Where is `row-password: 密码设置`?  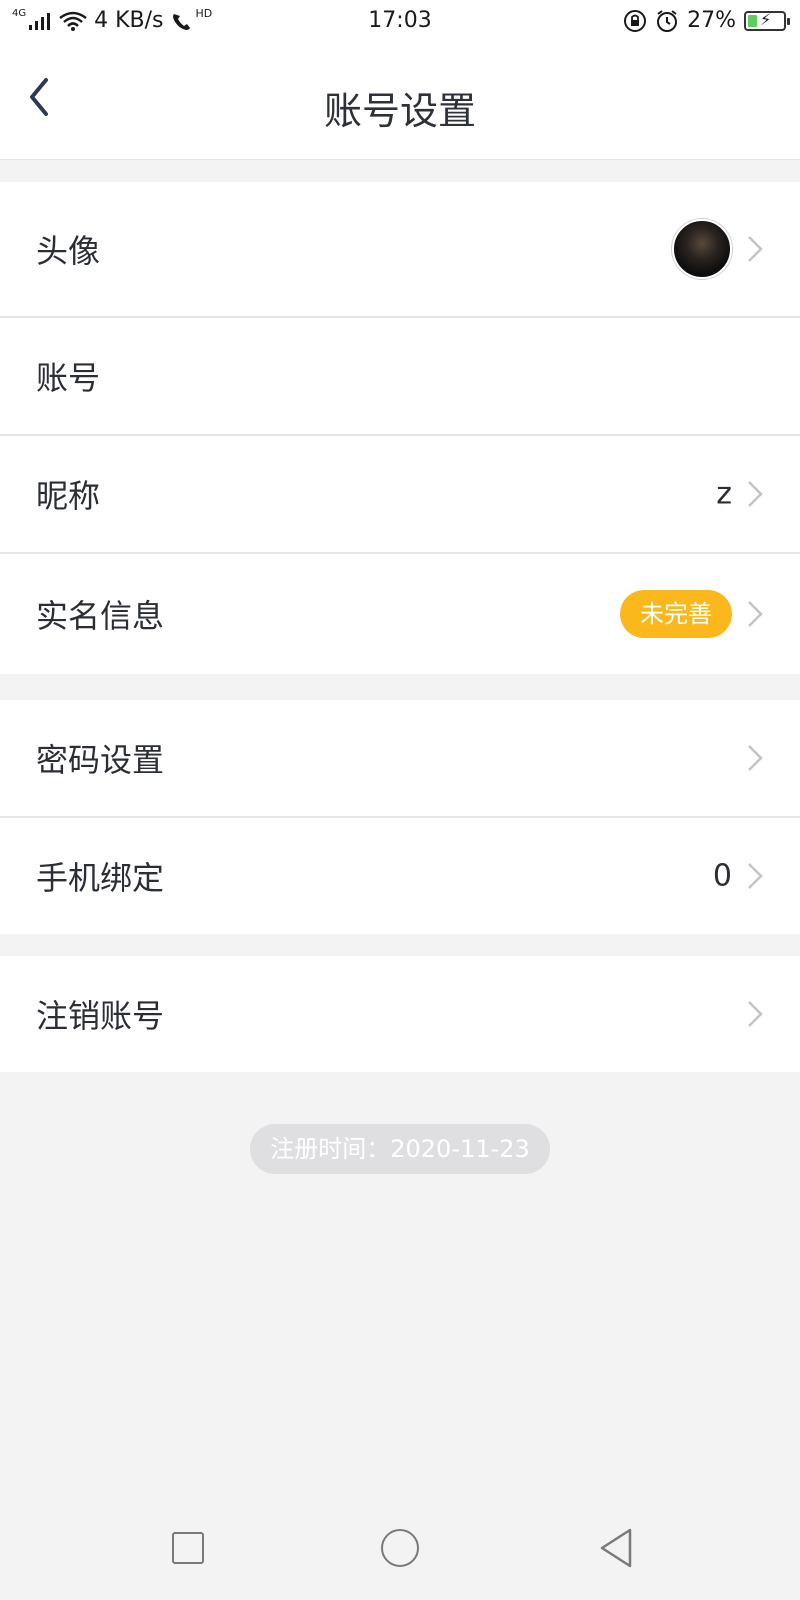
row-password: 密码设置 is located at coordinates (400, 759).